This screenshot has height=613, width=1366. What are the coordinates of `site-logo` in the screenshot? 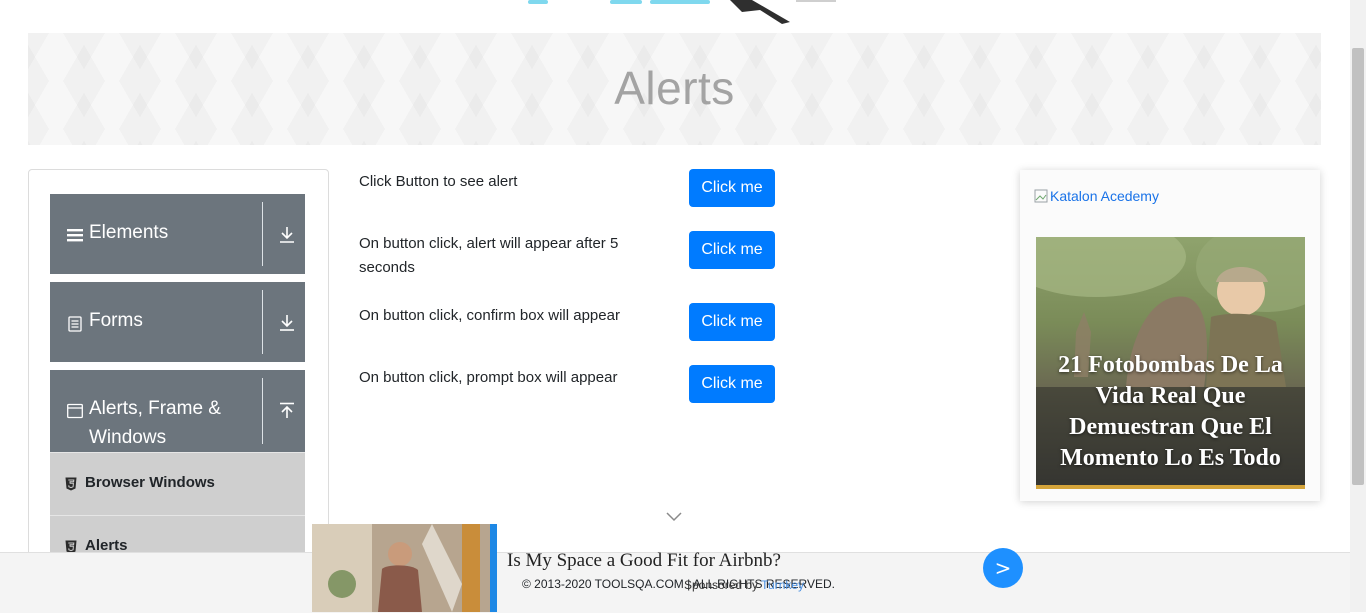 It's located at (685, 12).